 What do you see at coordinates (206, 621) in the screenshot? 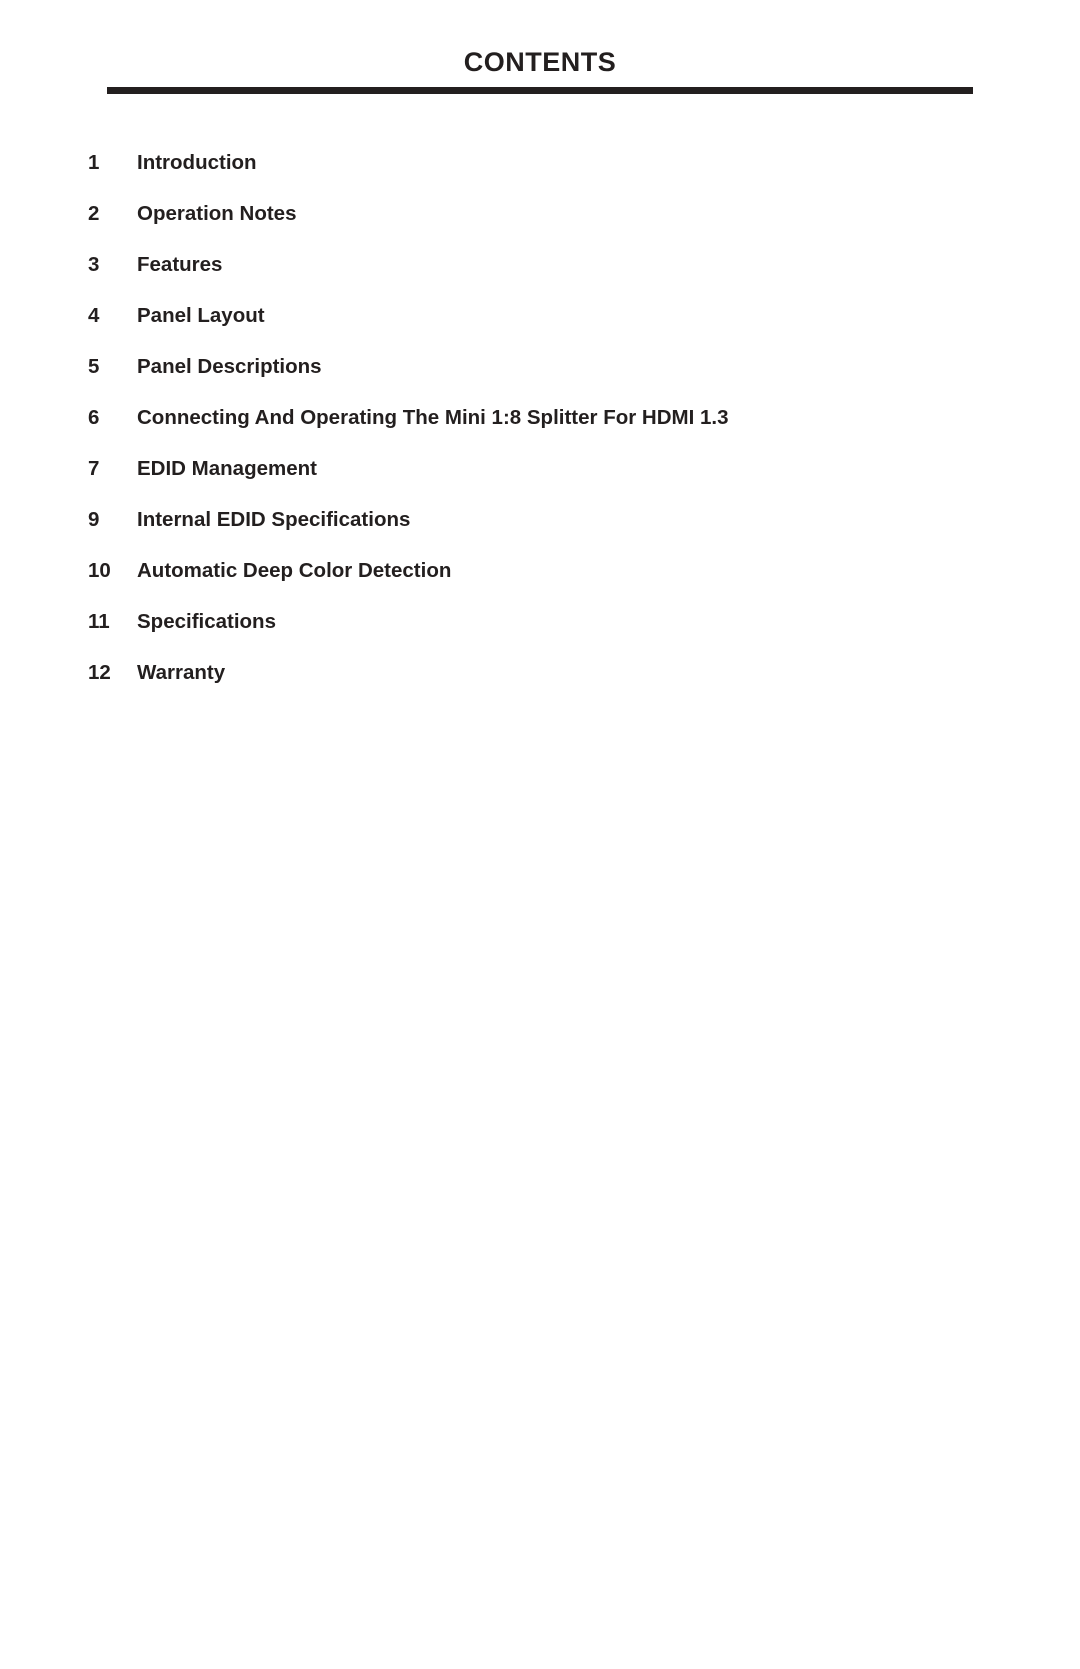
I see `toc-entry-label: Specifications` at bounding box center [206, 621].